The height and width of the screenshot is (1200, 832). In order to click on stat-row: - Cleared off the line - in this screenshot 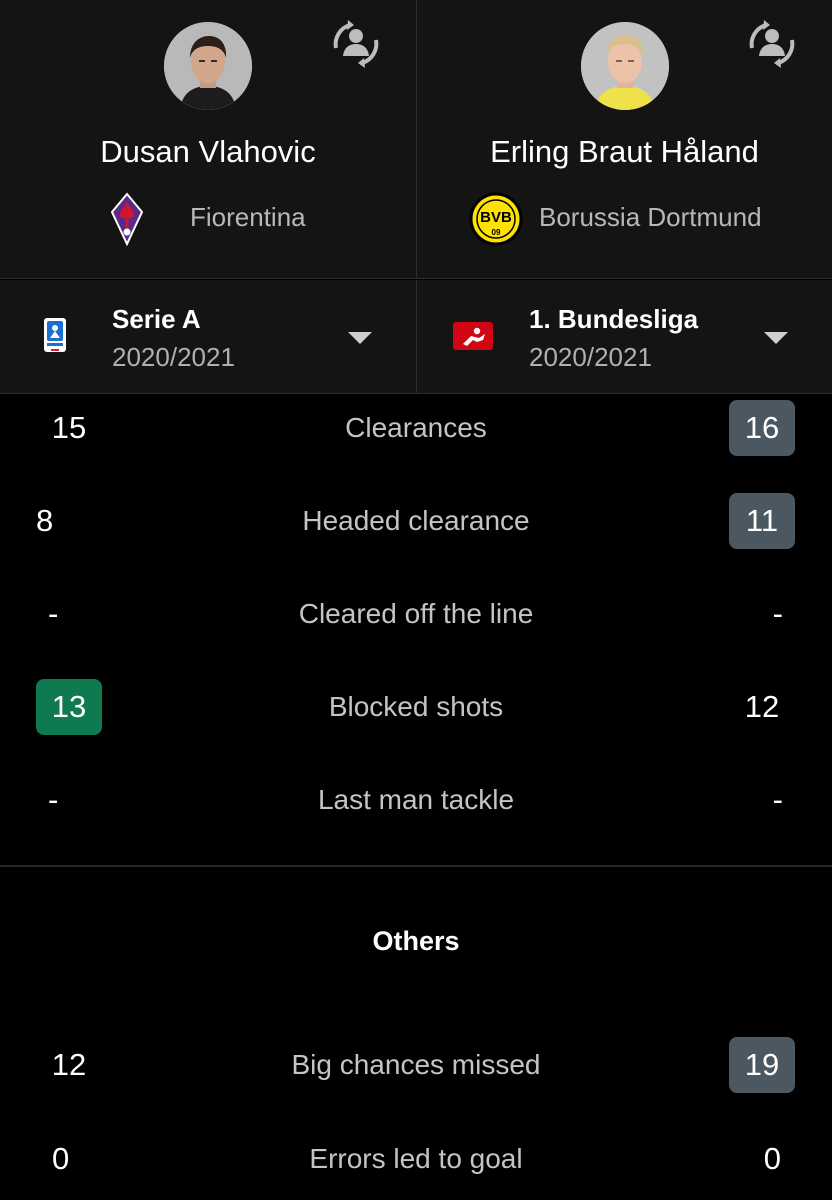, I will do `click(416, 616)`.